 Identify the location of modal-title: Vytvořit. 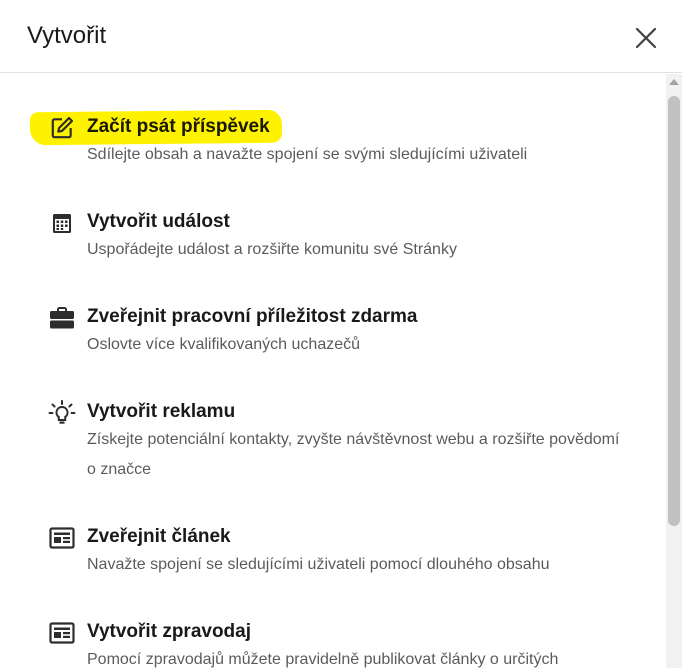
(67, 35).